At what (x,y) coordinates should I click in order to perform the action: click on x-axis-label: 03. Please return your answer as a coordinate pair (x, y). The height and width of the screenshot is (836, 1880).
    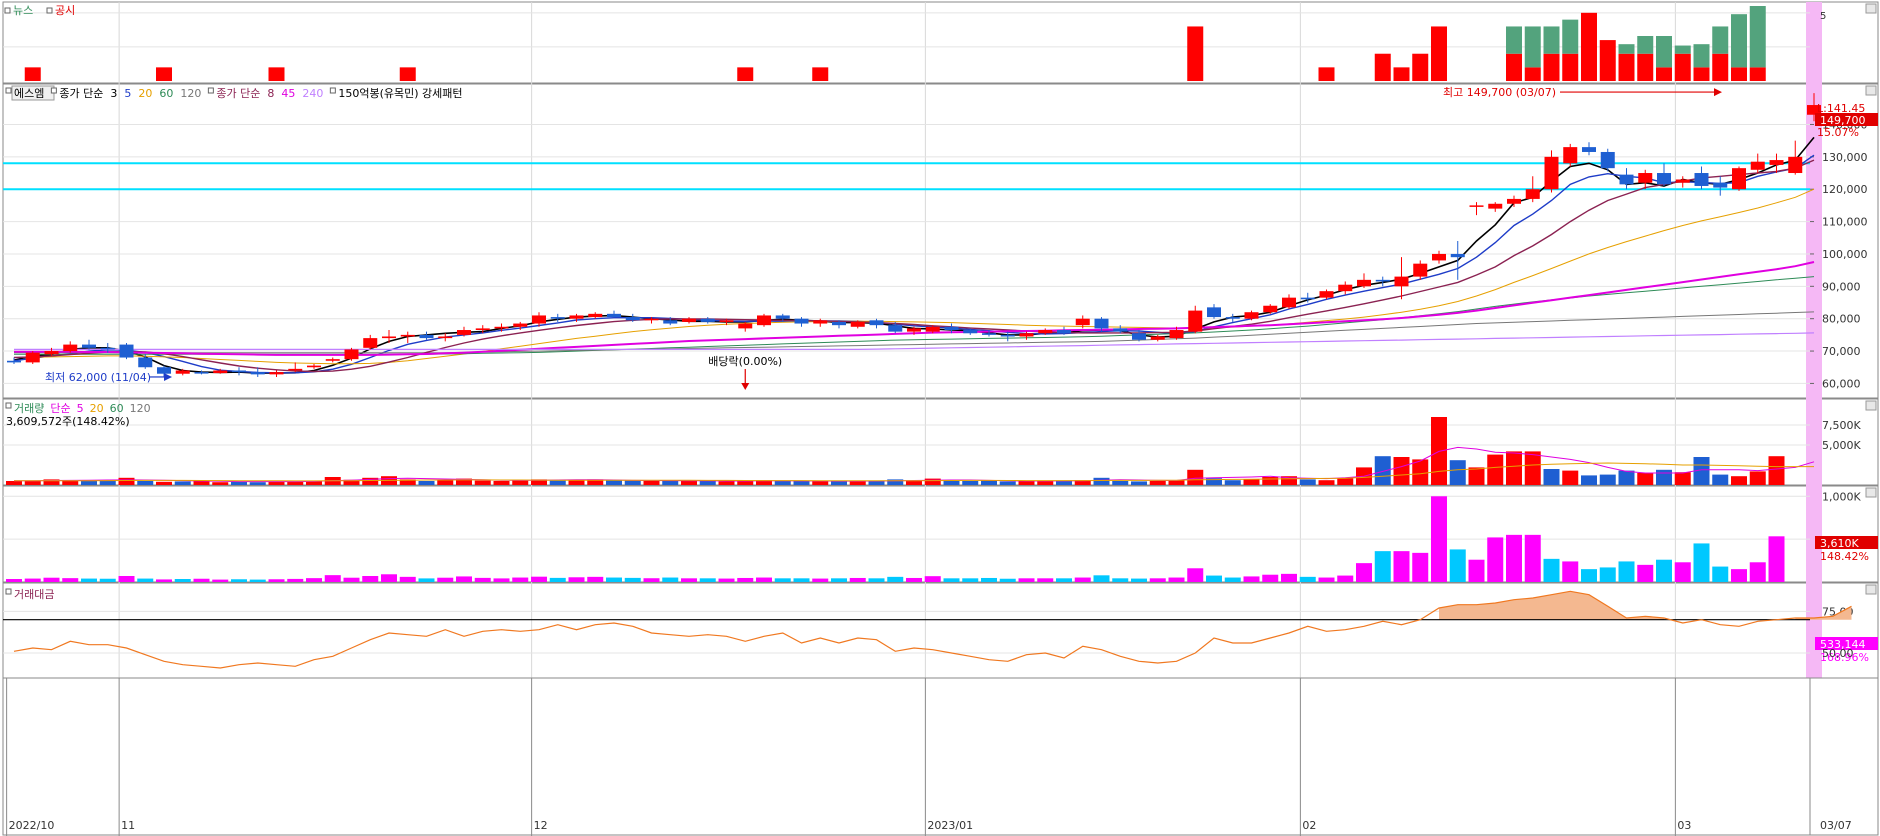
    Looking at the image, I should click on (1684, 825).